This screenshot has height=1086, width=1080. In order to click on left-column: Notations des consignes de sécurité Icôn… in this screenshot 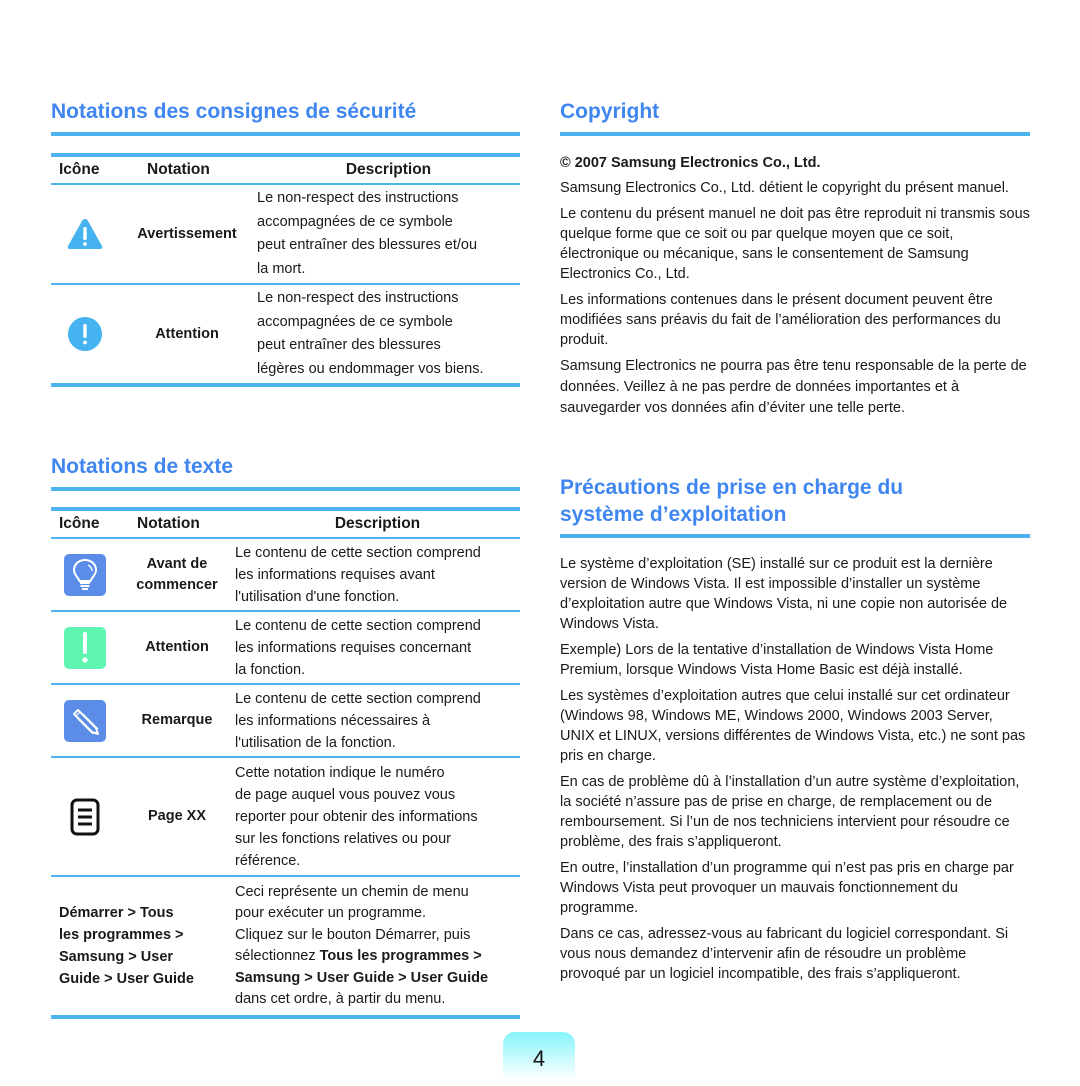, I will do `click(285, 242)`.